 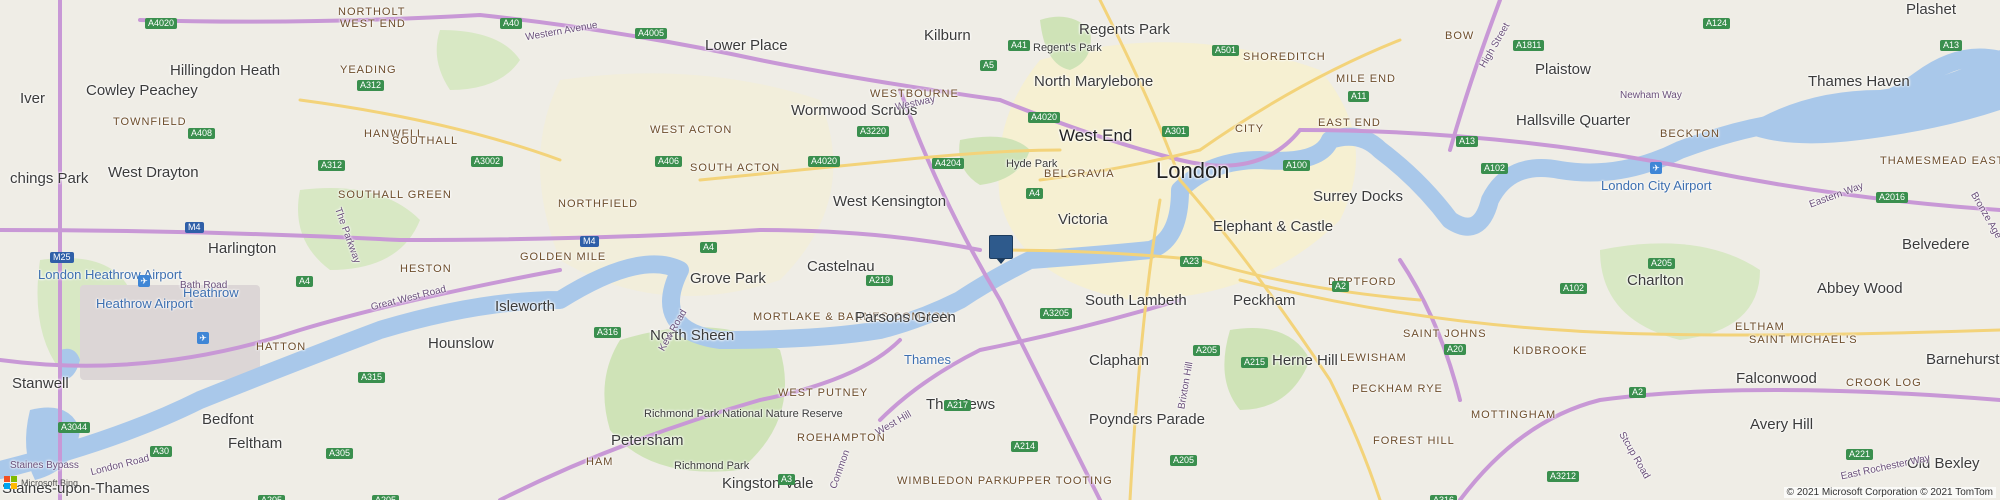 What do you see at coordinates (202, 133) in the screenshot?
I see `road-shield: A408` at bounding box center [202, 133].